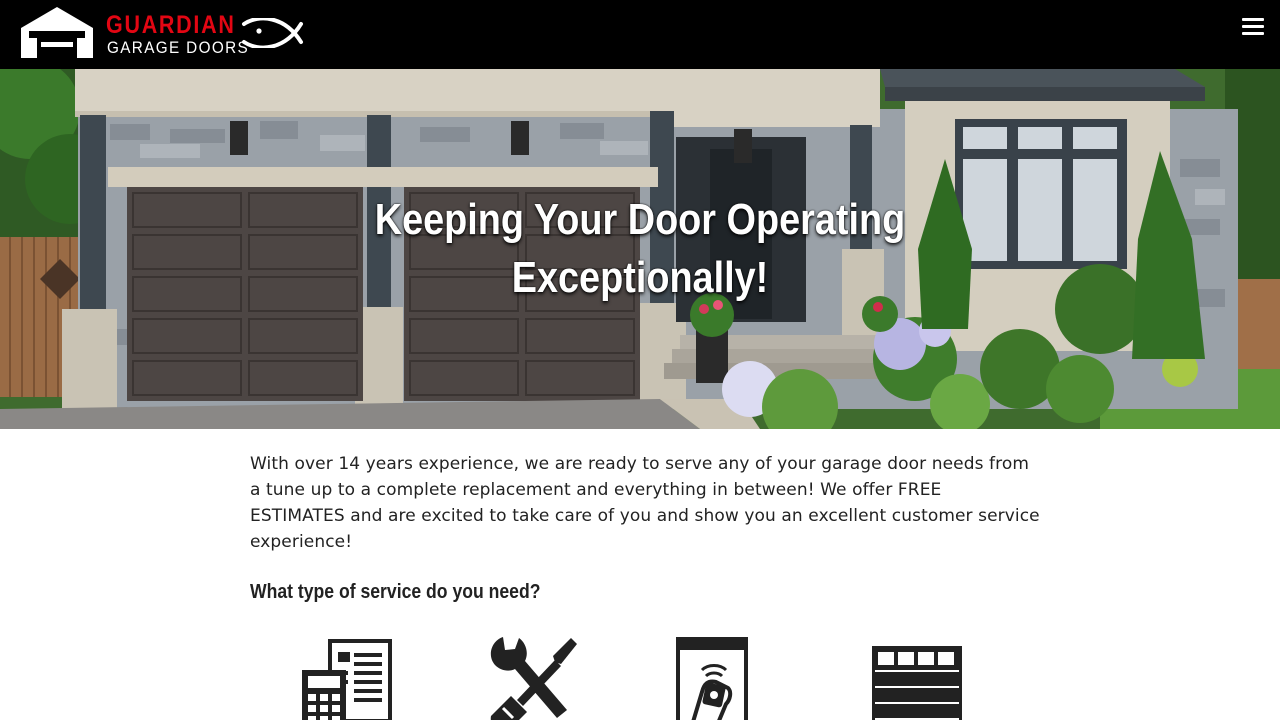 The width and height of the screenshot is (1280, 720). I want to click on brand-name: GUARDIAN, so click(171, 25).